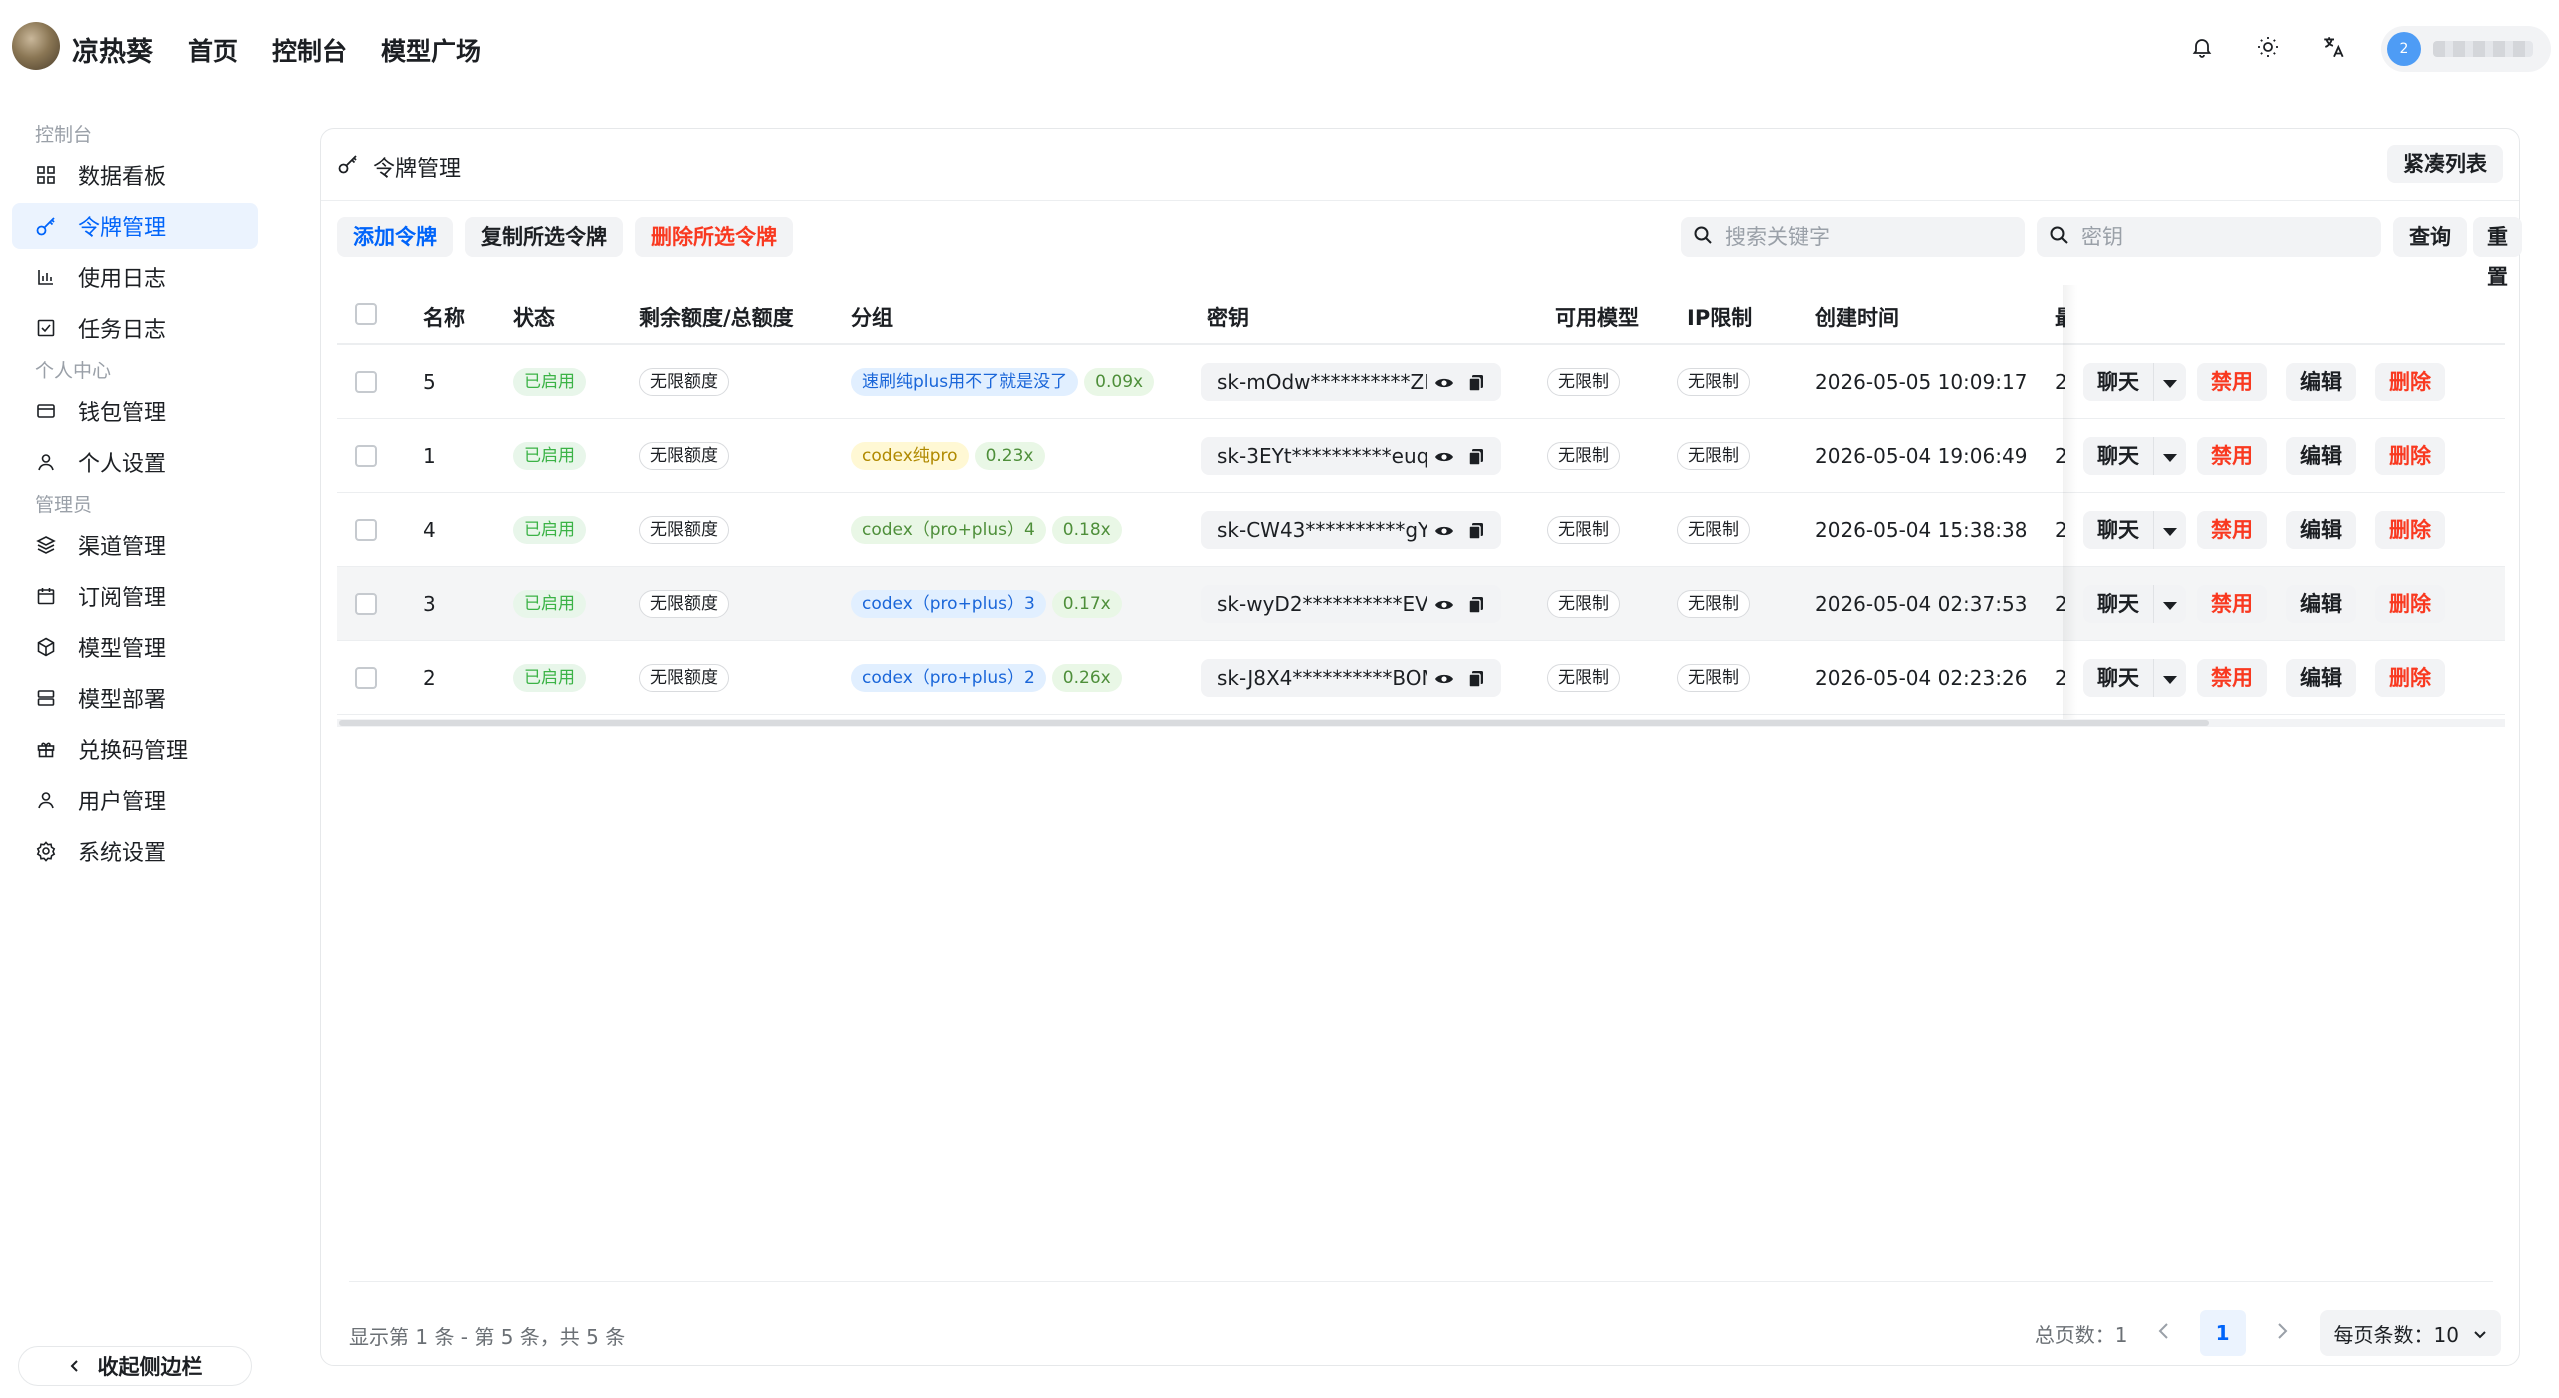  Describe the element at coordinates (716, 317) in the screenshot. I see `column-quota: 剩余额度/总额度` at that location.